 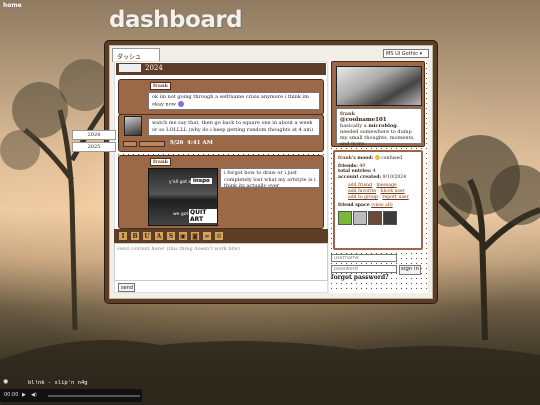 I want to click on view-all-link: (view all), so click(x=381, y=205).